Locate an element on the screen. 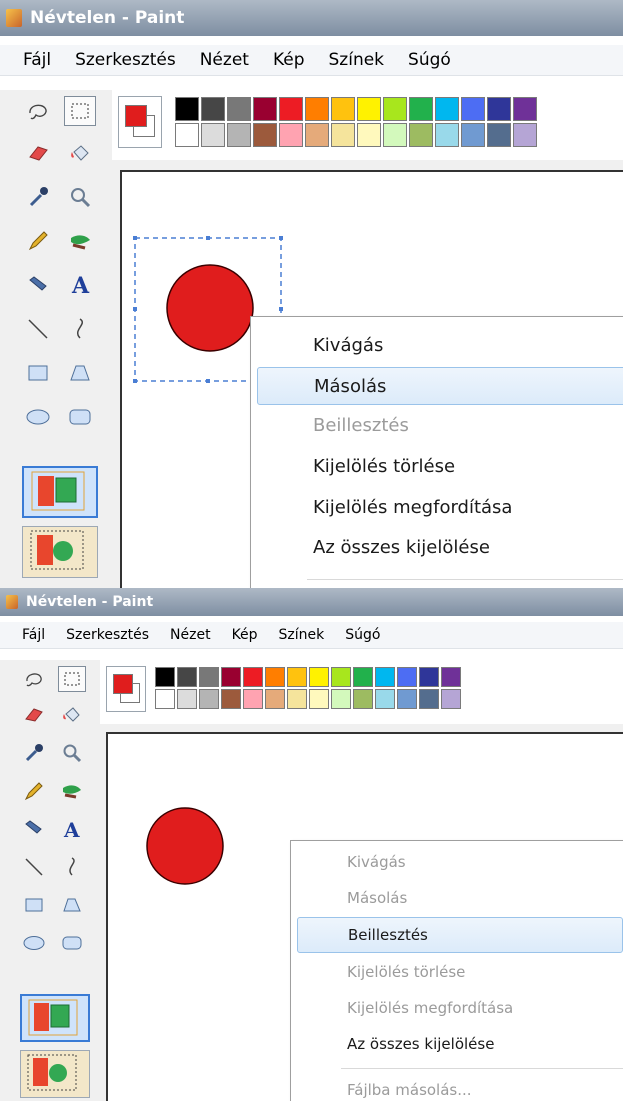 This screenshot has height=1101, width=623. brush-icon is located at coordinates (72, 791).